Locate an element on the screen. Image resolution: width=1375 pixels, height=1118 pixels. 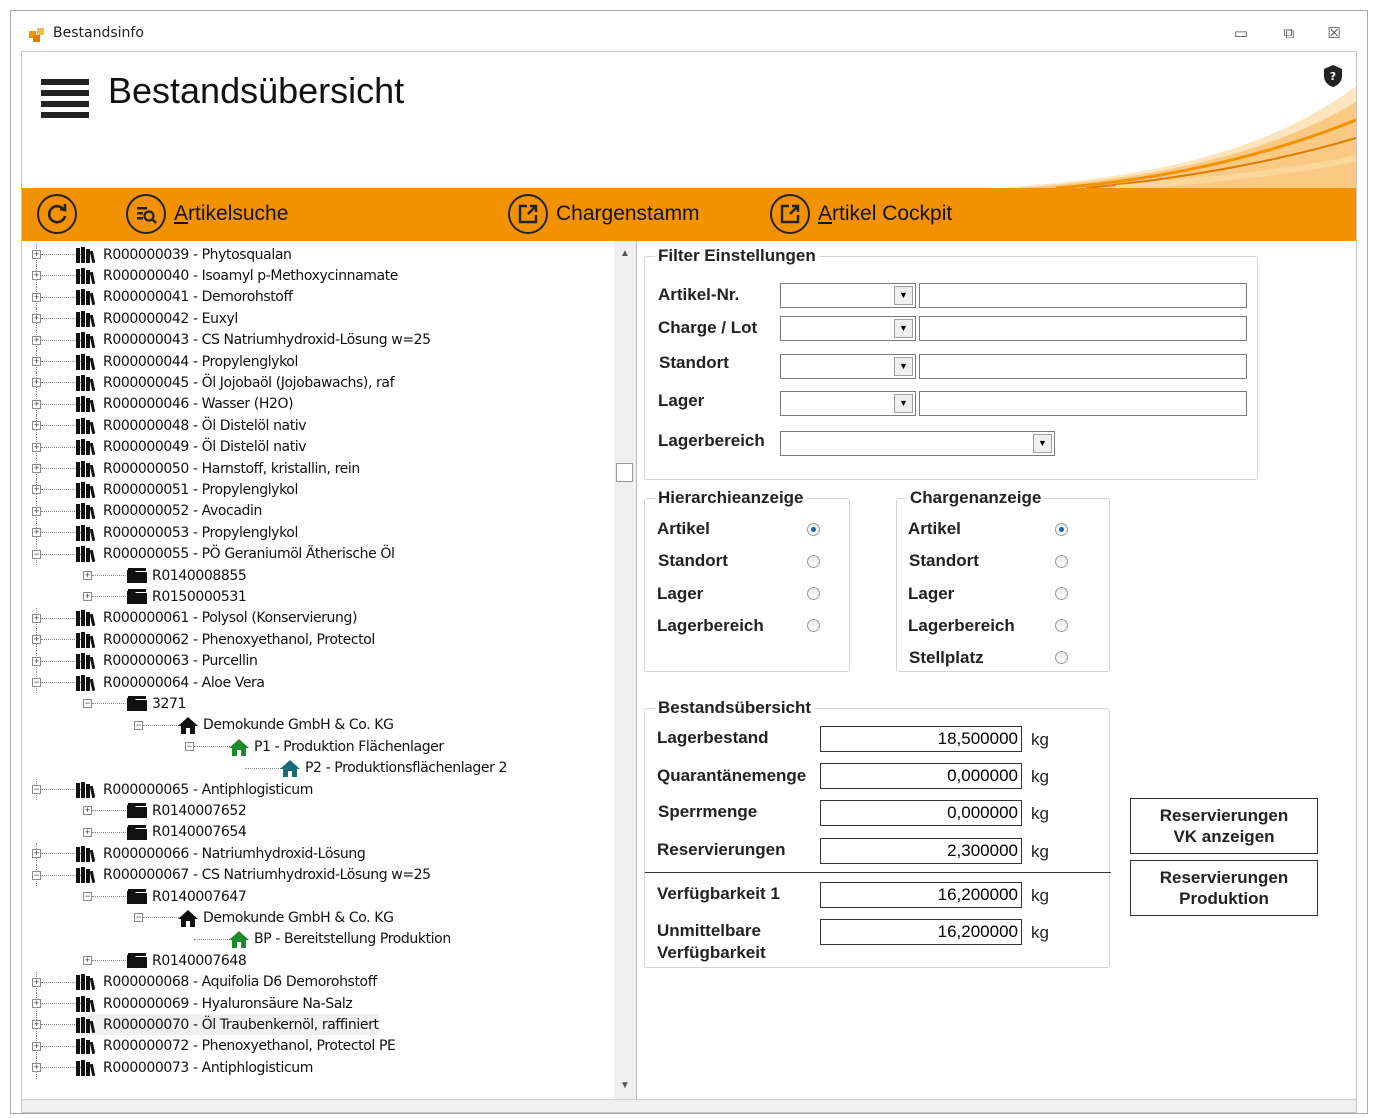
tree-node: R000000053 - Propylenglykol is located at coordinates (187, 532).